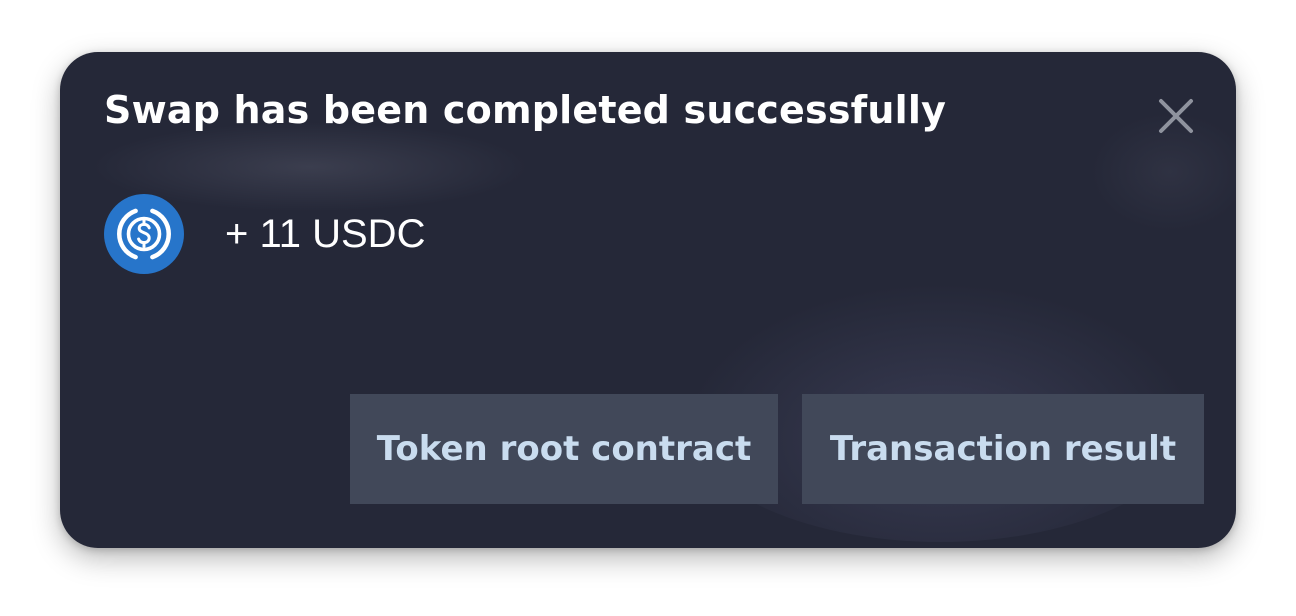 This screenshot has height=616, width=1296. What do you see at coordinates (325, 233) in the screenshot?
I see `received-amount: + 11 USDC` at bounding box center [325, 233].